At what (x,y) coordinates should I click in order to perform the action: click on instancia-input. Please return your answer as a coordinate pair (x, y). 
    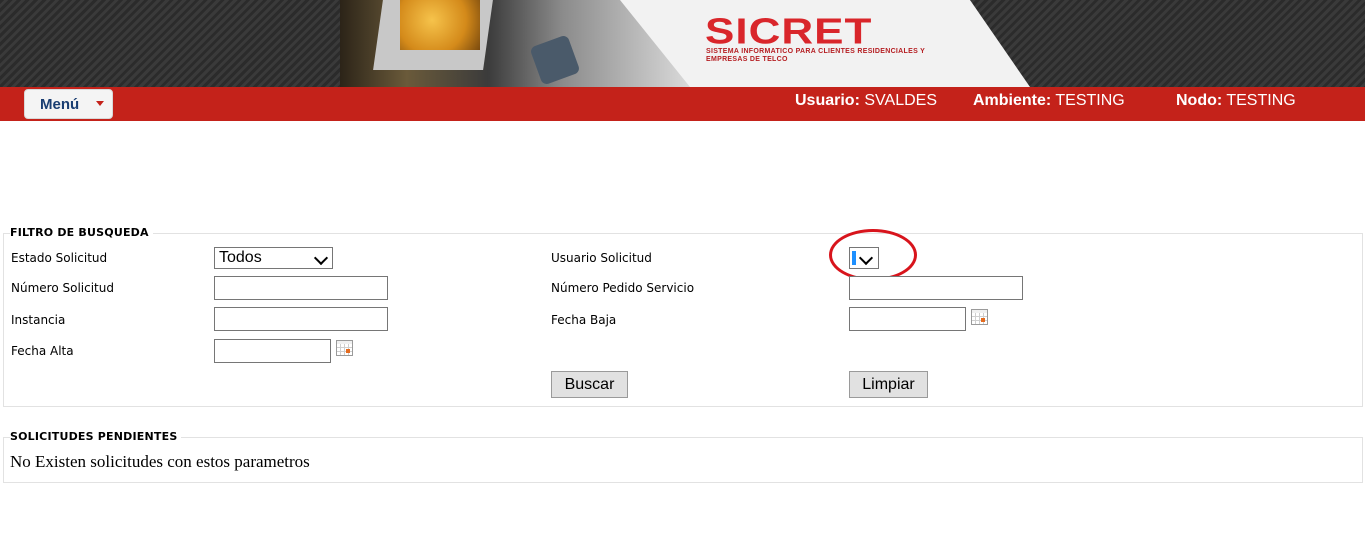
    Looking at the image, I should click on (301, 319).